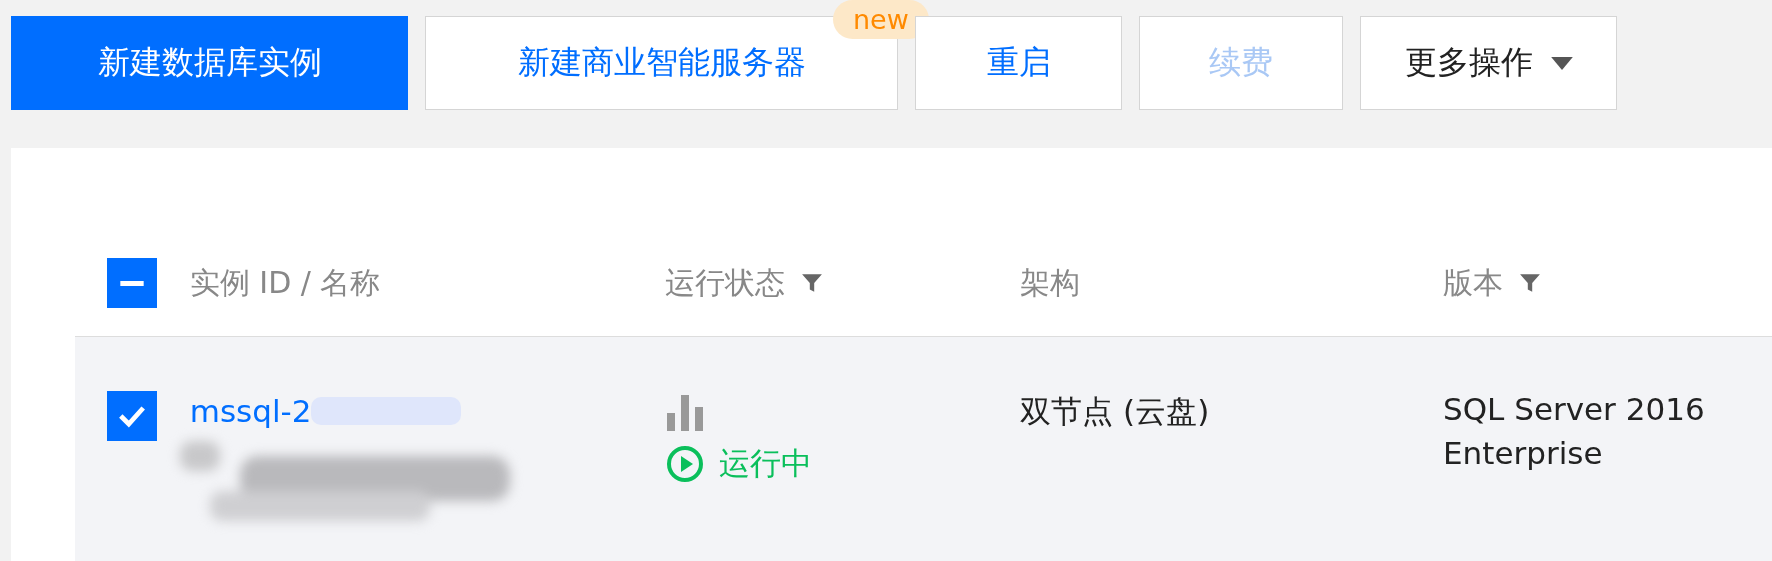 This screenshot has height=561, width=1772. Describe the element at coordinates (725, 282) in the screenshot. I see `column-header: 运行状态` at that location.